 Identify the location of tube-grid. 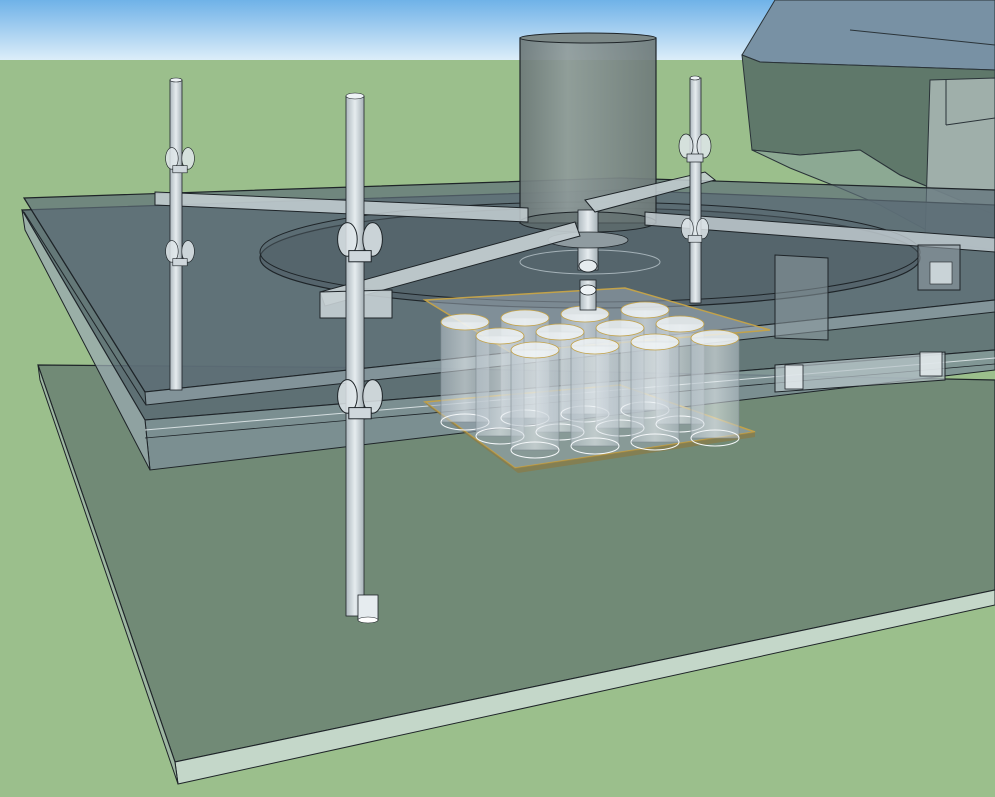
(590, 380).